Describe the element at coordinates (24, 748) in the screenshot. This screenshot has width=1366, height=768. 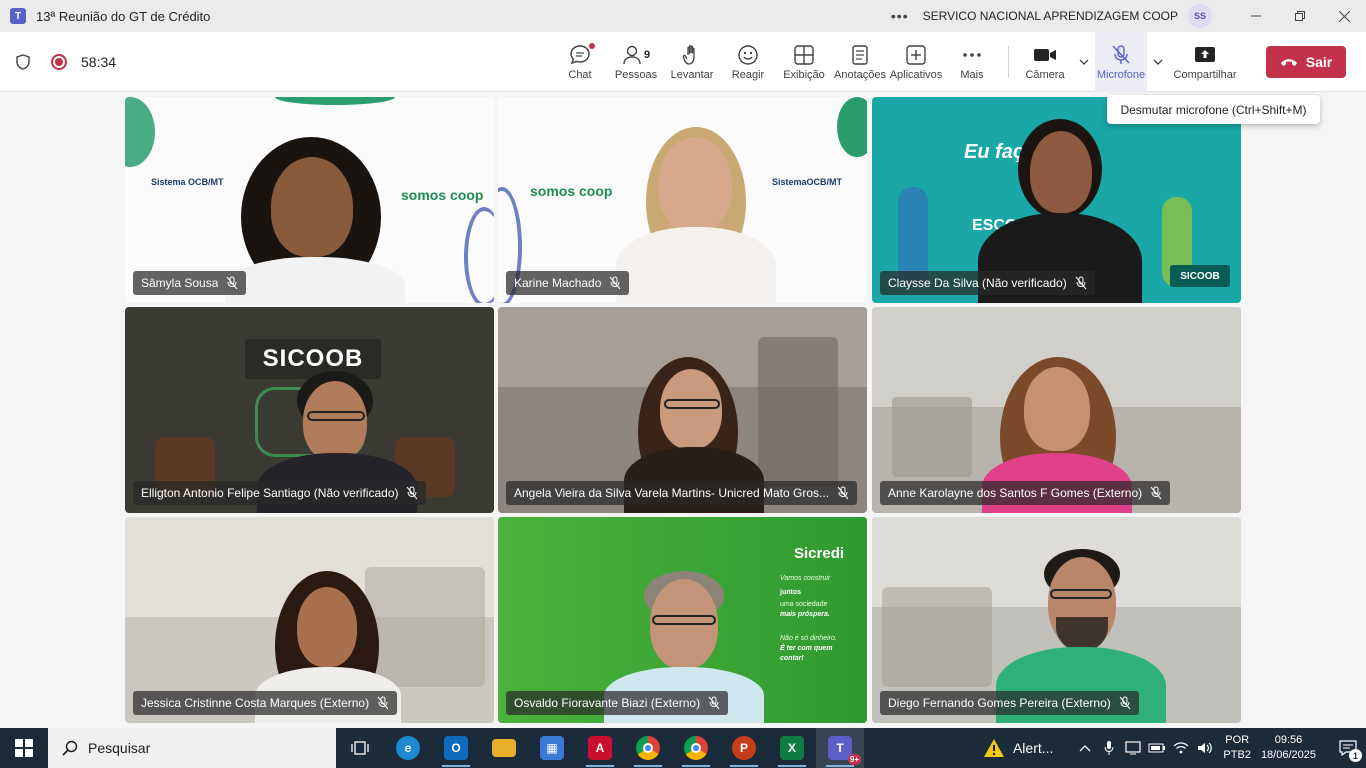
I see `start-button` at that location.